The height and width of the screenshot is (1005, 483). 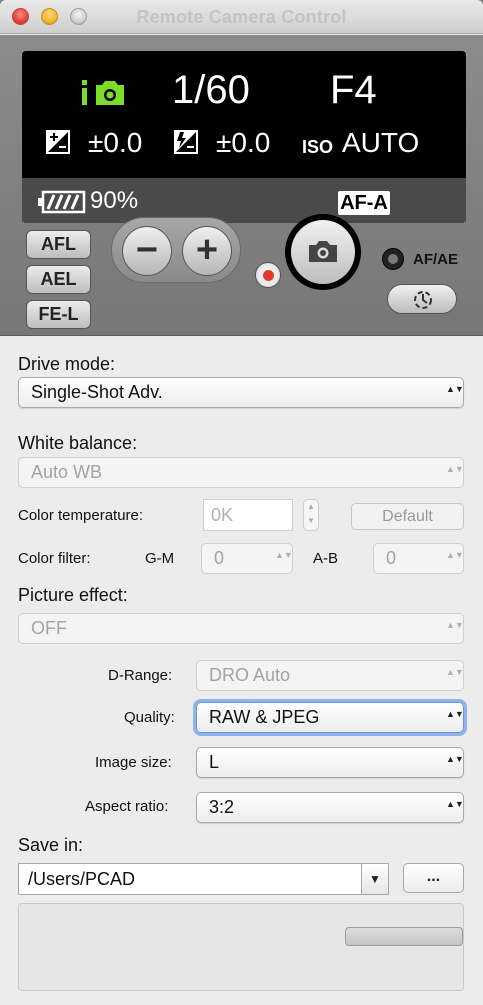 I want to click on camera-settings-button, so click(x=422, y=299).